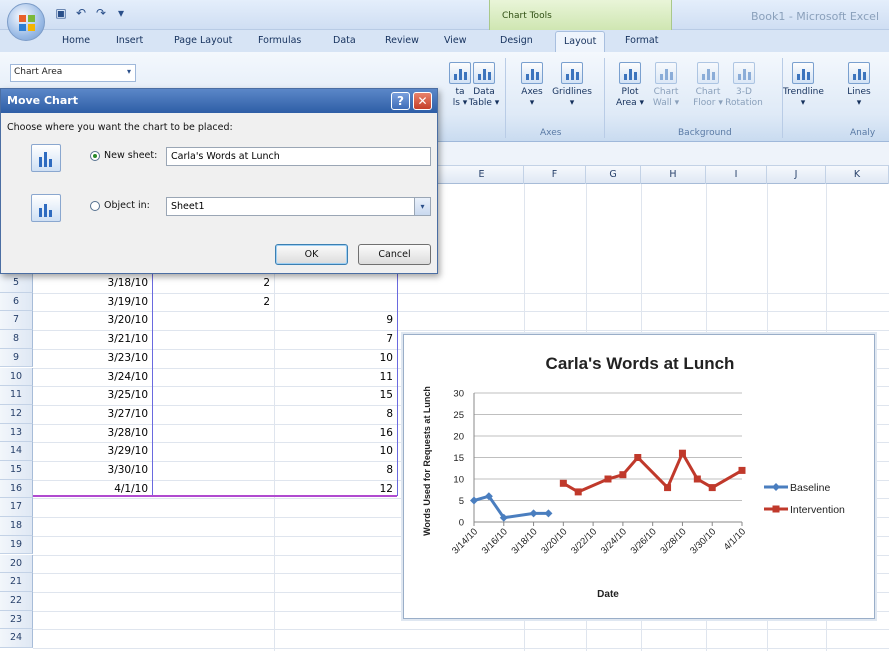 Image resolution: width=889 pixels, height=651 pixels. I want to click on cell: 16, so click(359, 433).